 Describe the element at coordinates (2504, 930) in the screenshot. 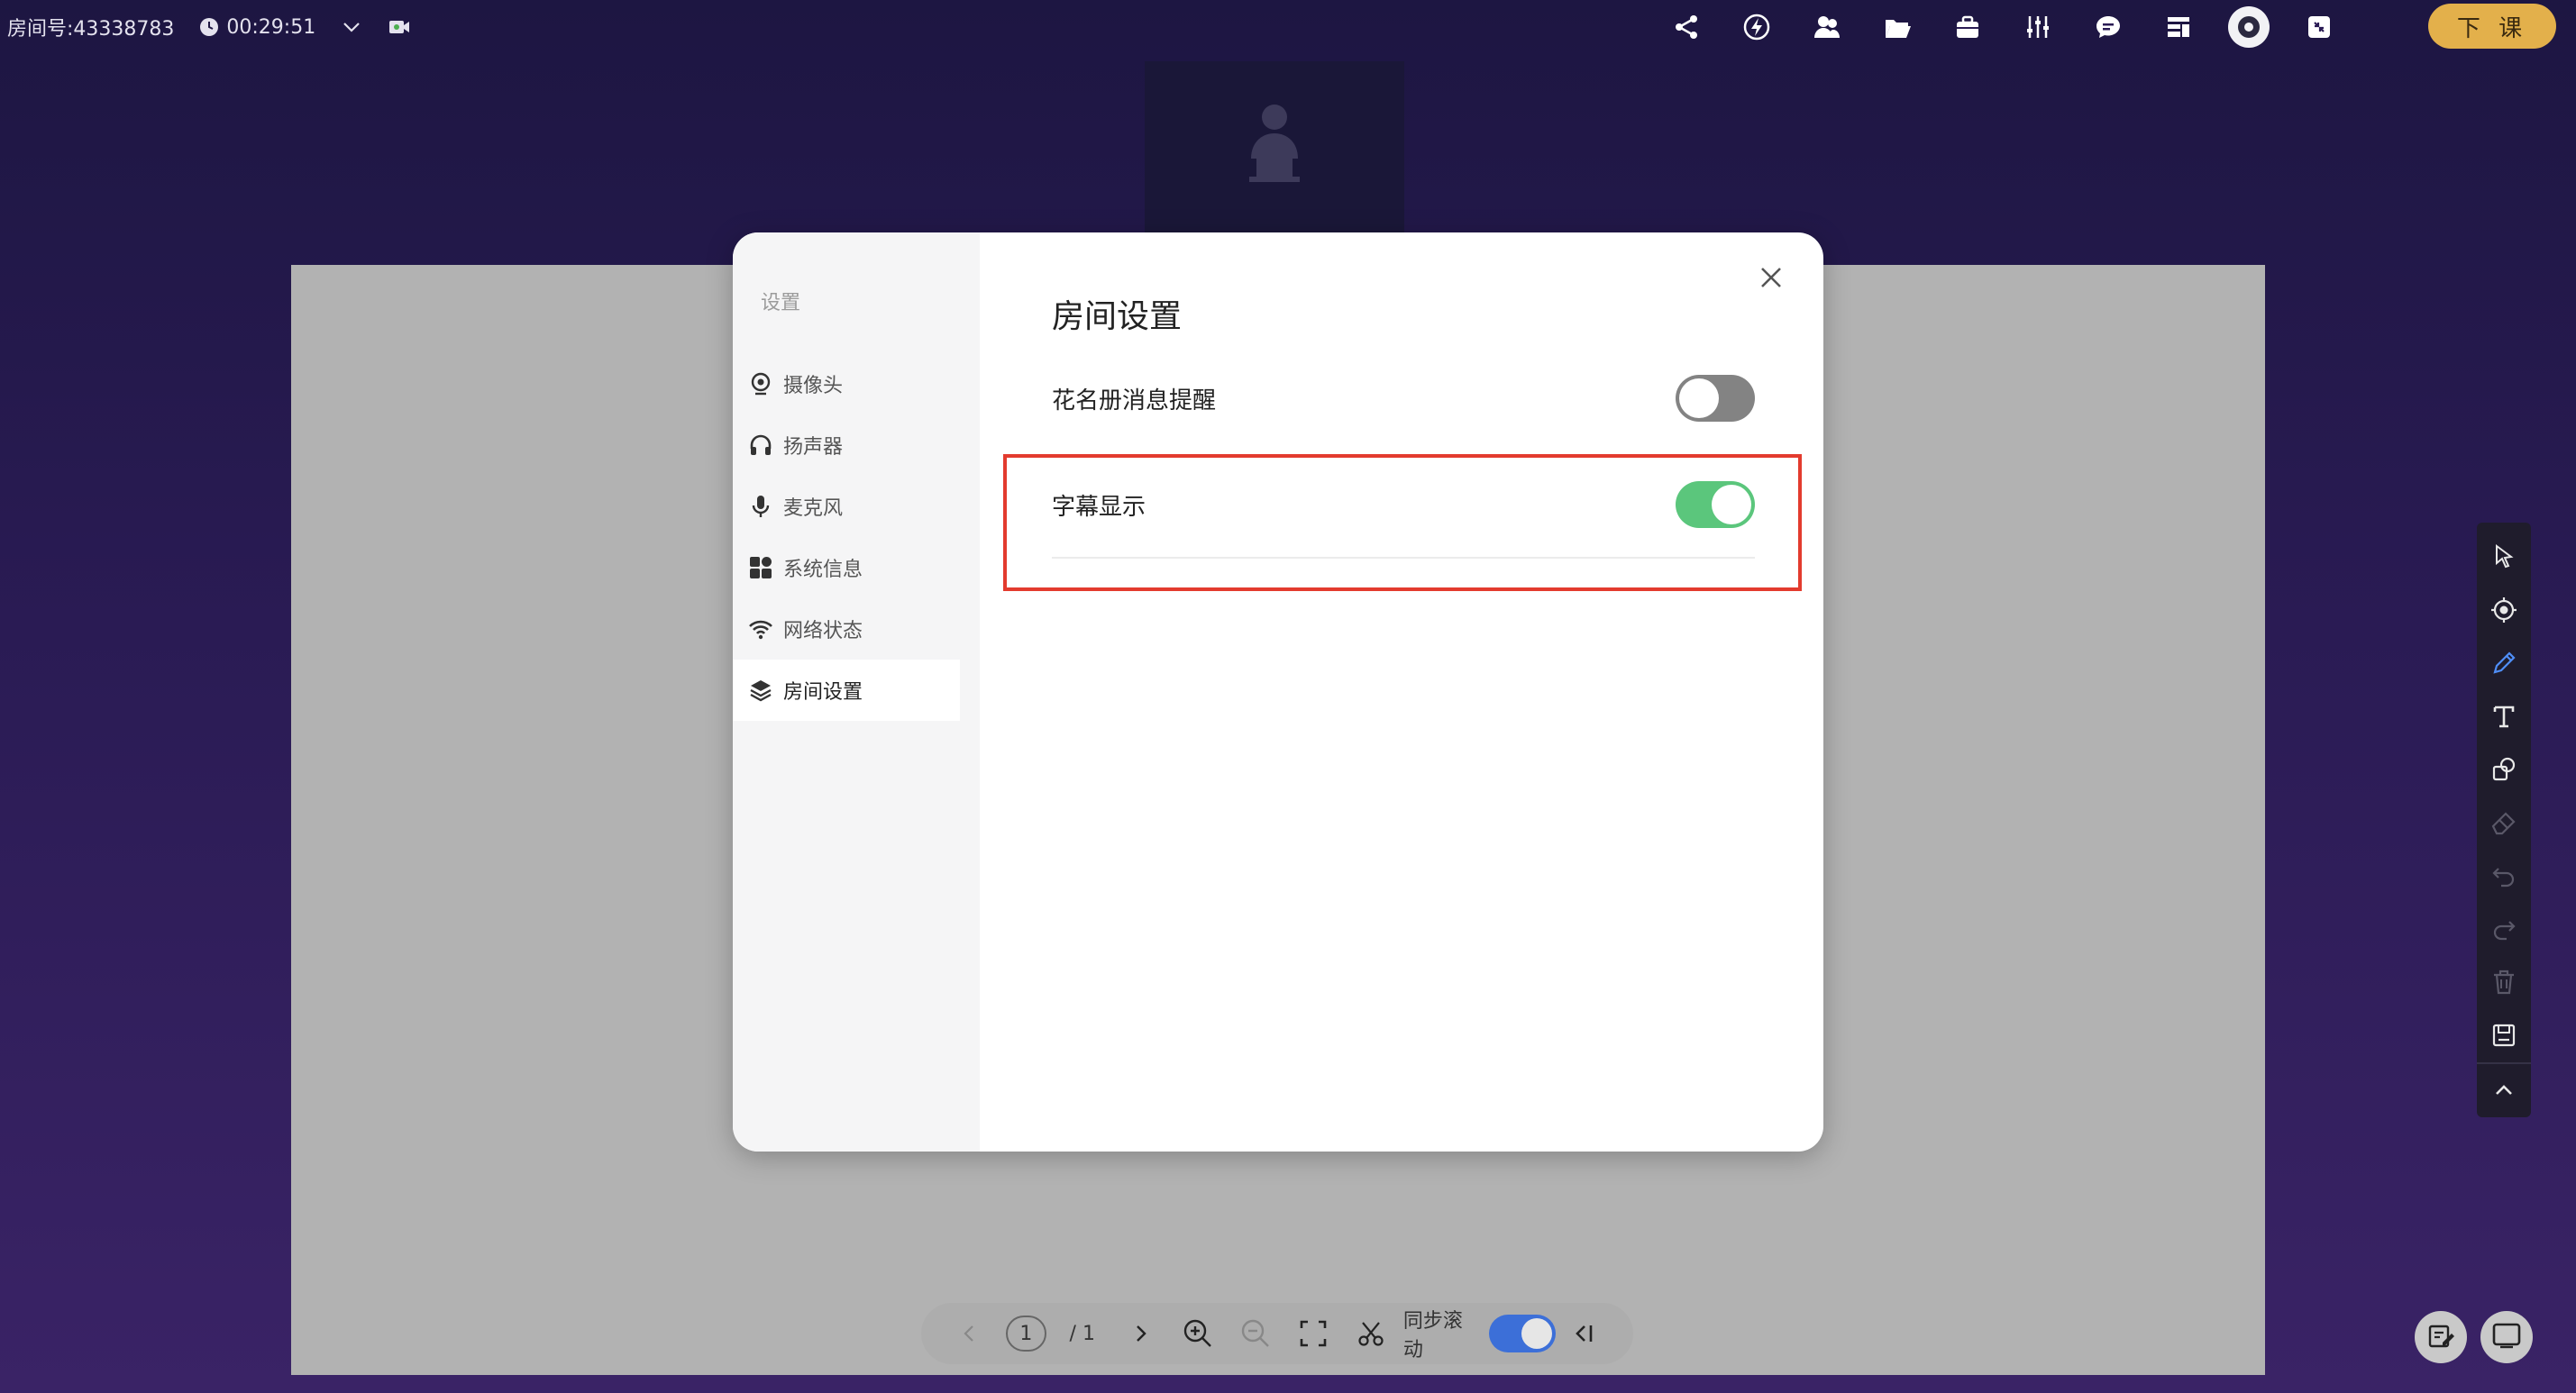

I see `redo-icon` at that location.